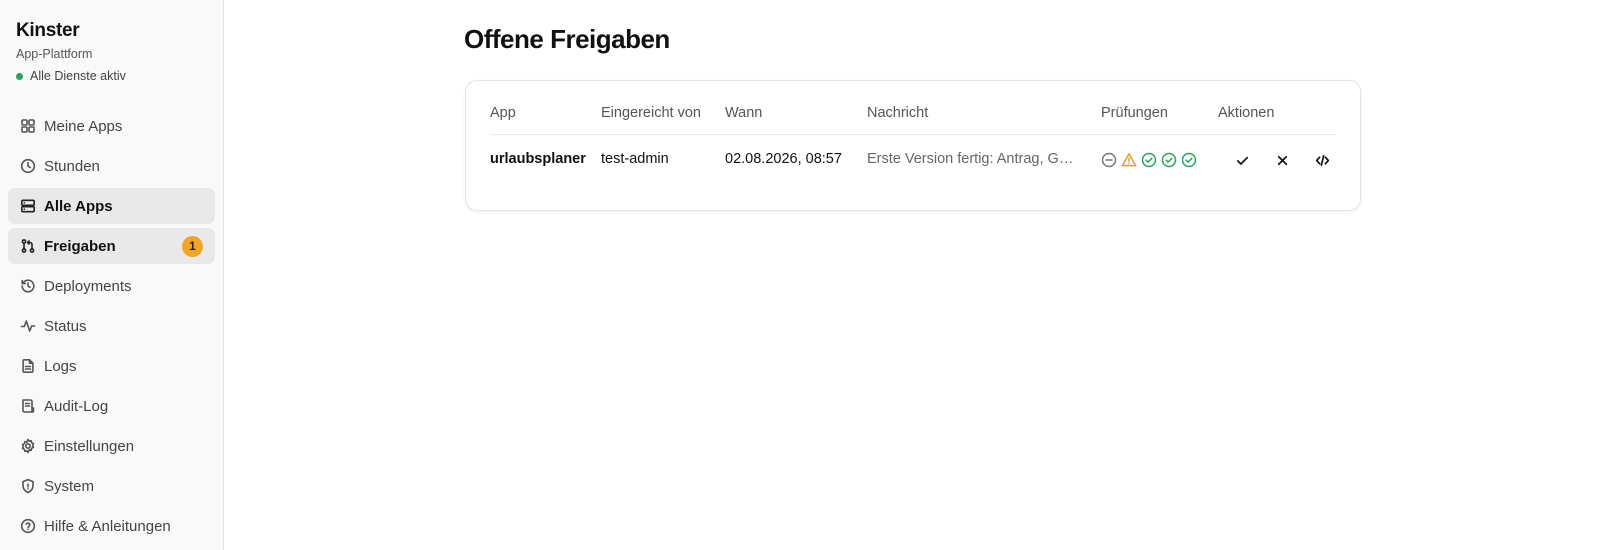 Image resolution: width=1600 pixels, height=550 pixels. I want to click on sidebar-item-deployments: Deployments, so click(111, 286).